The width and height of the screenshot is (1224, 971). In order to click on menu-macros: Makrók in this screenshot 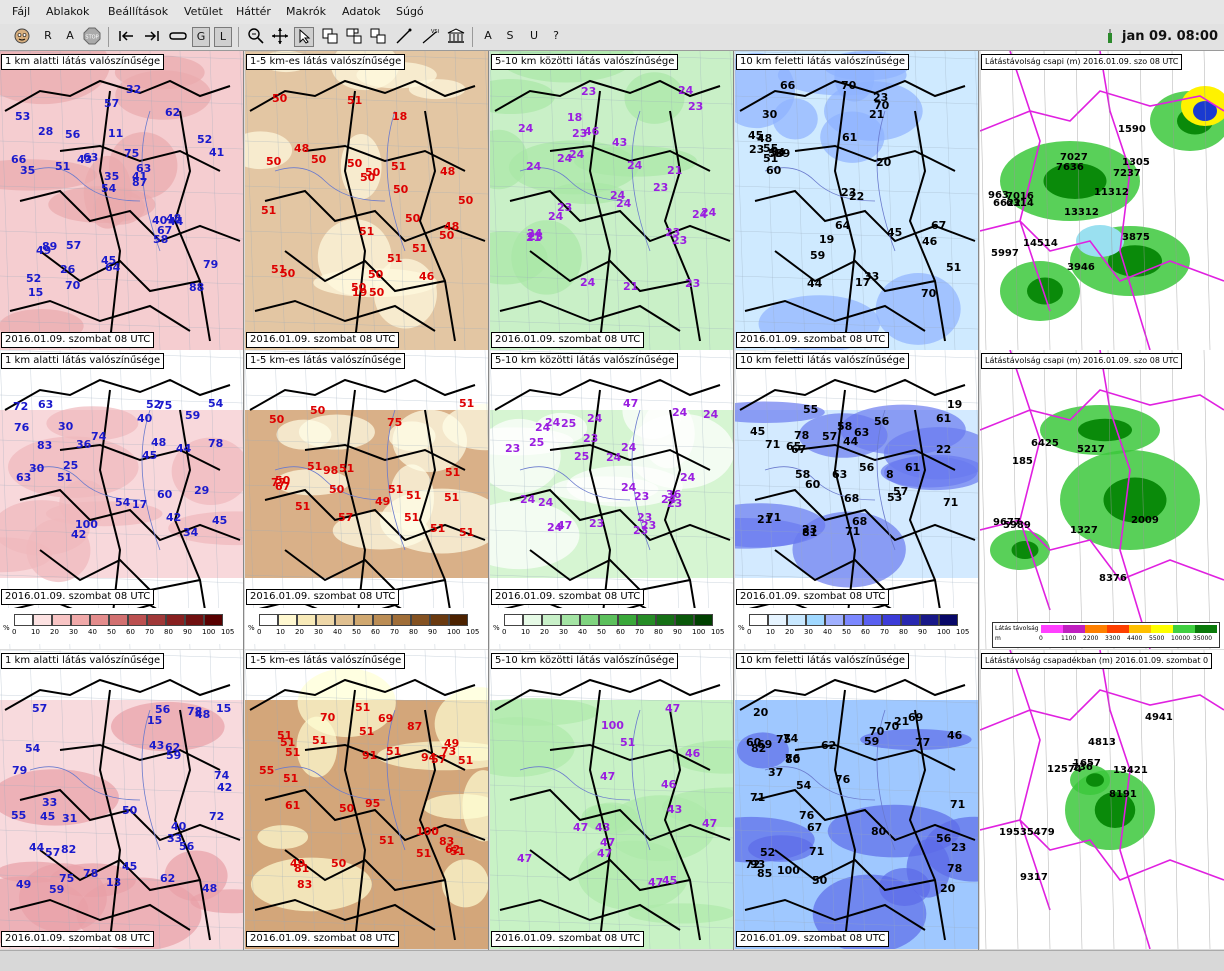, I will do `click(306, 11)`.